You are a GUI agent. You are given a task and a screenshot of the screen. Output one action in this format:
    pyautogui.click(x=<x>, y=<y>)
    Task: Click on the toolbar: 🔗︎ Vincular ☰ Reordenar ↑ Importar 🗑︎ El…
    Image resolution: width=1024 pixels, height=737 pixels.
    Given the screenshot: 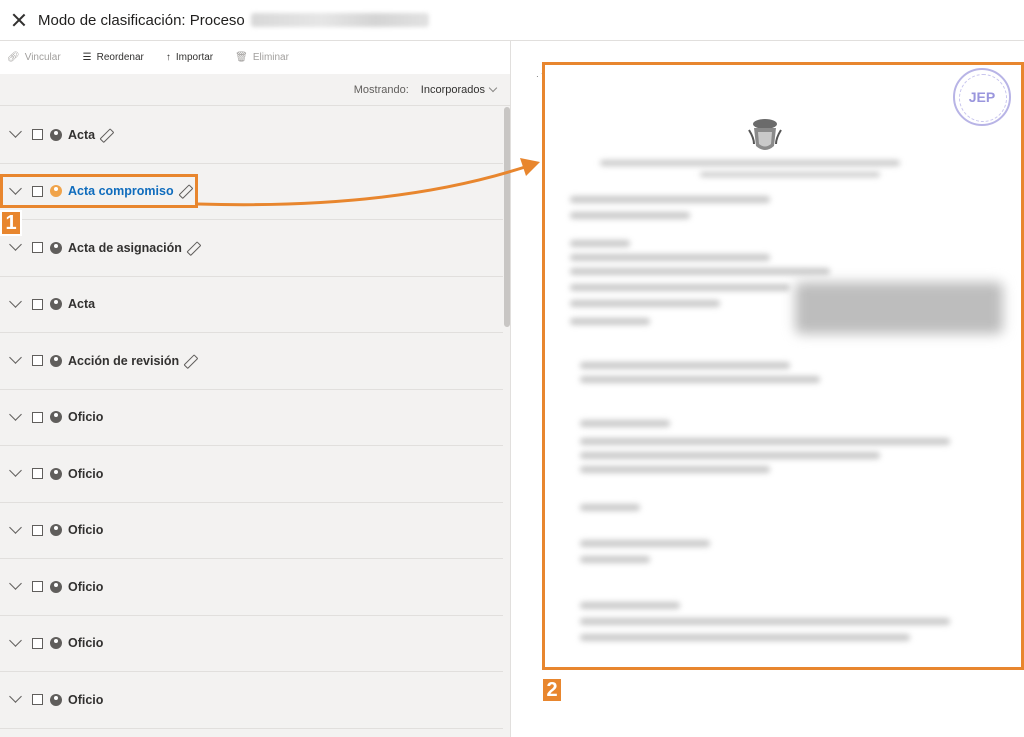 What is the action you would take?
    pyautogui.click(x=255, y=57)
    